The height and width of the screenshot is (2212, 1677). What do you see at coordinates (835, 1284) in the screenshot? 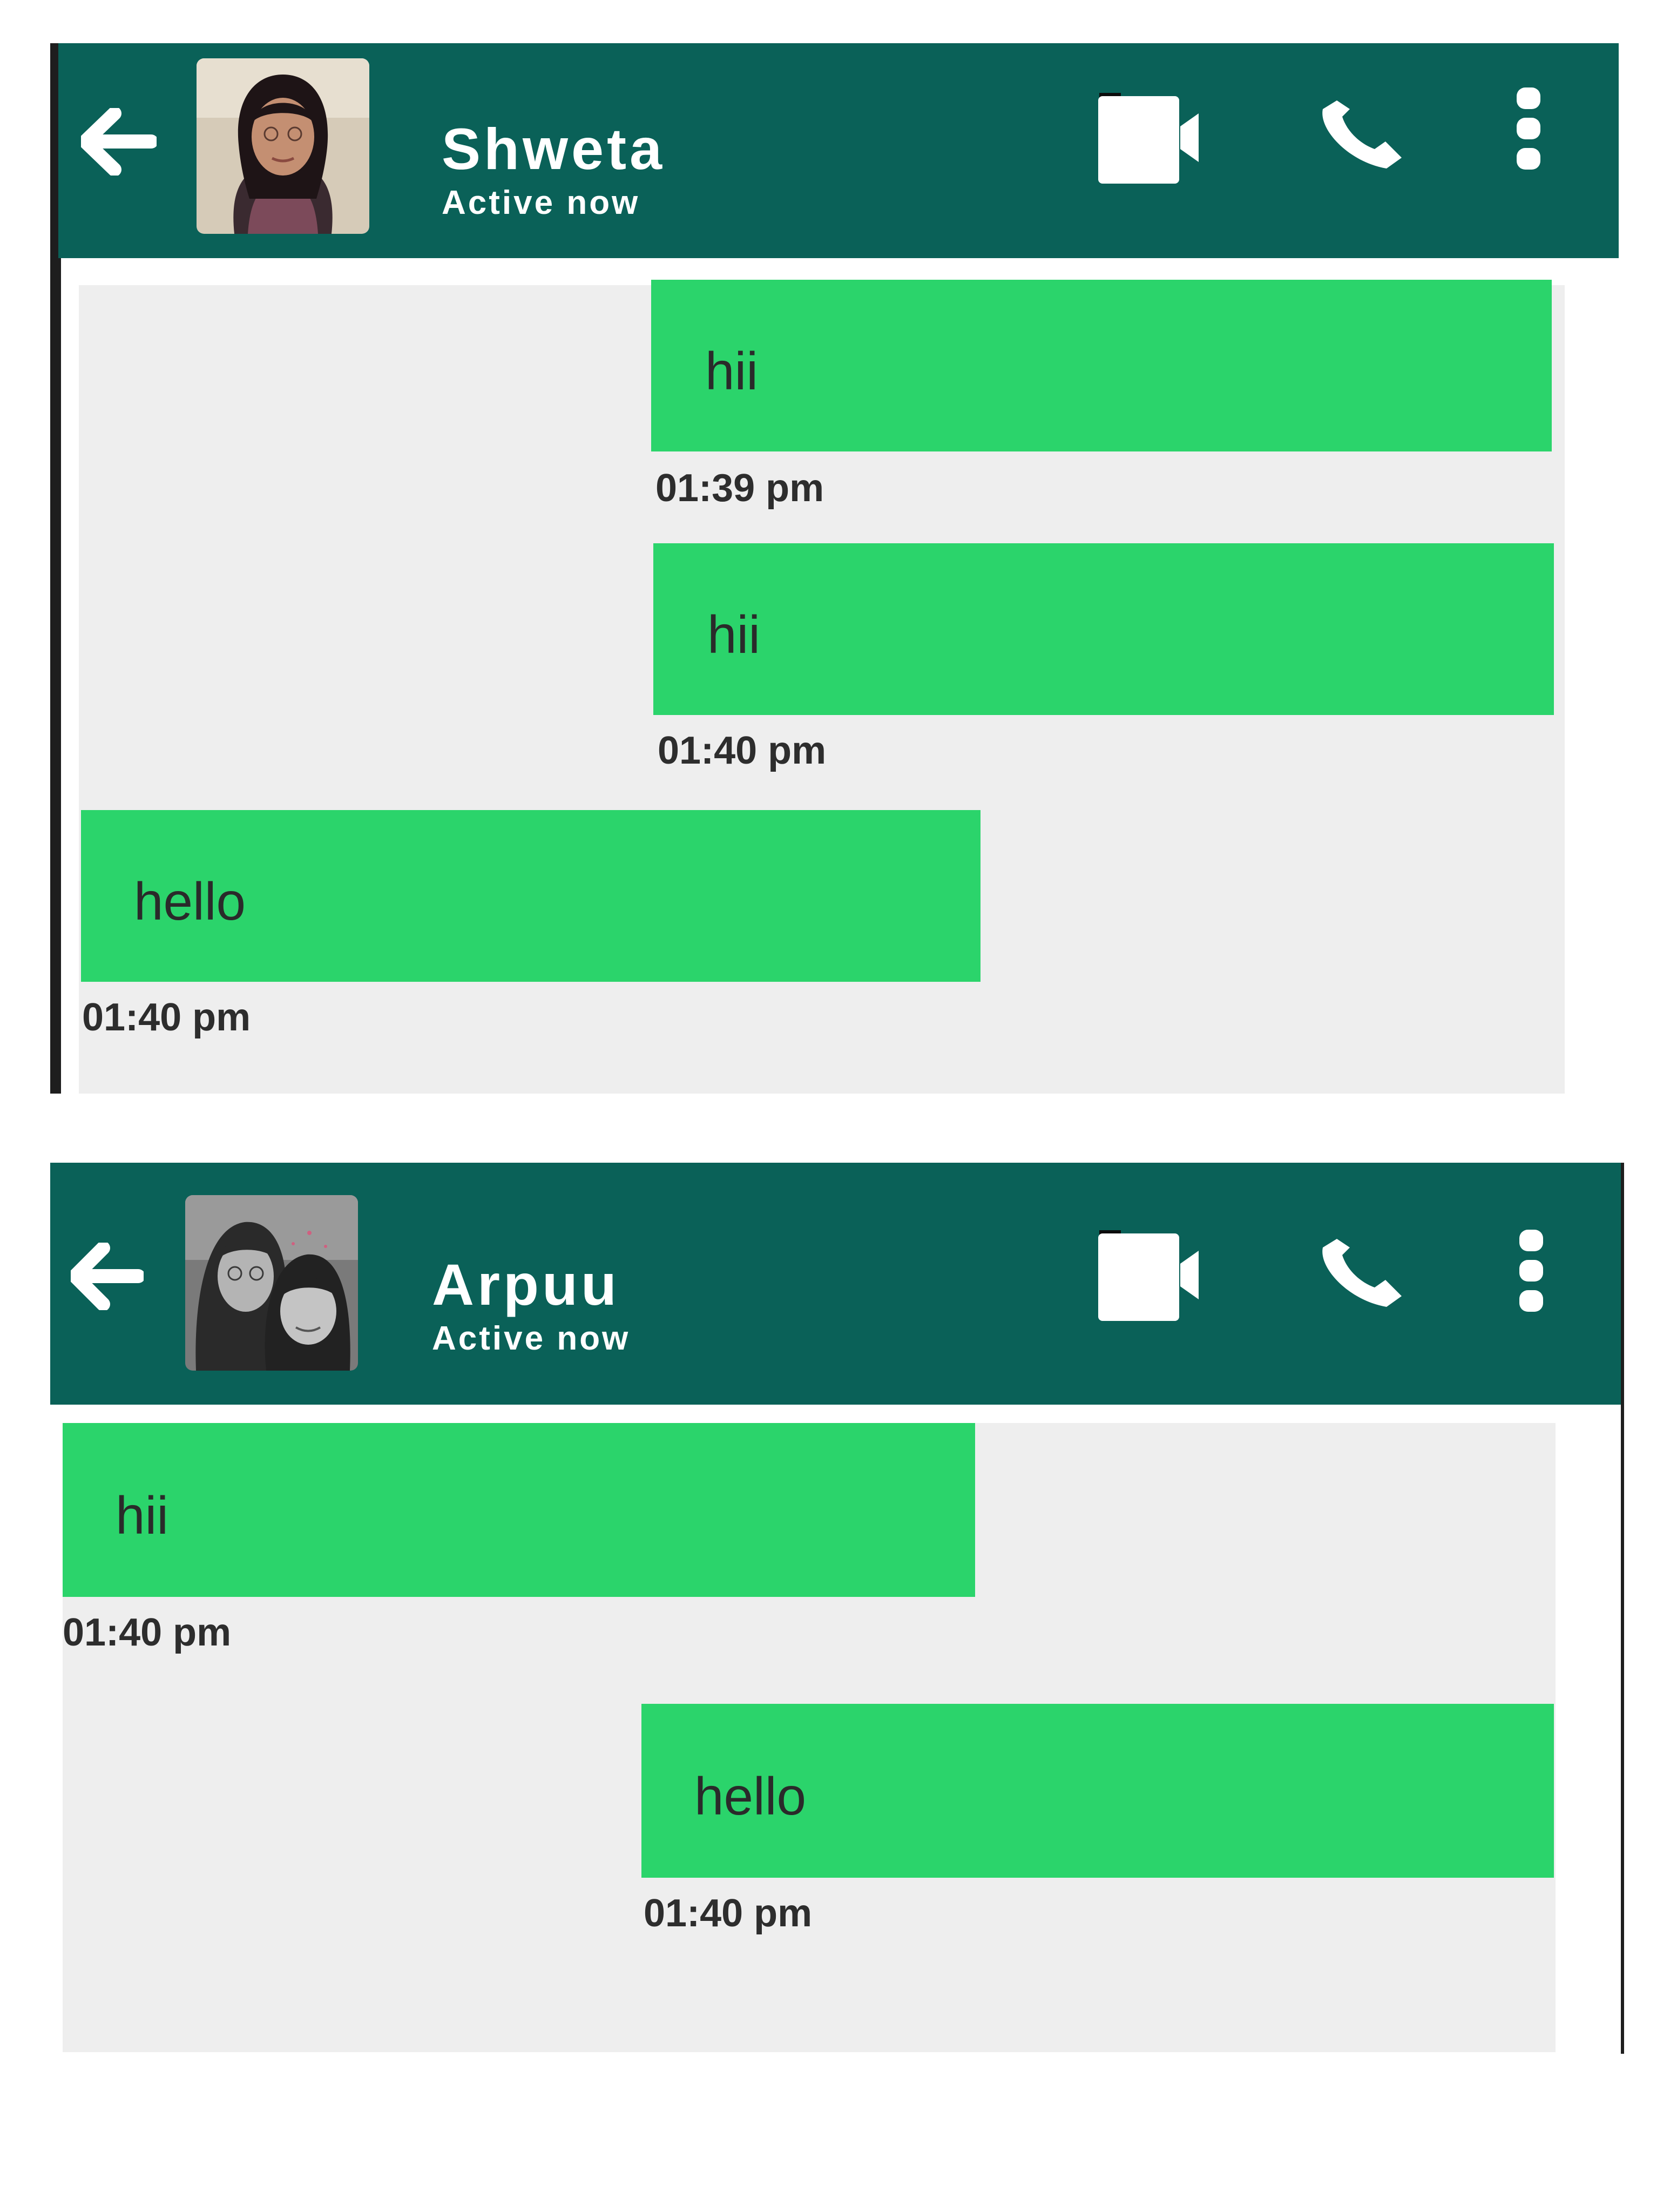
I see `chat-header: Arpuu Active now` at bounding box center [835, 1284].